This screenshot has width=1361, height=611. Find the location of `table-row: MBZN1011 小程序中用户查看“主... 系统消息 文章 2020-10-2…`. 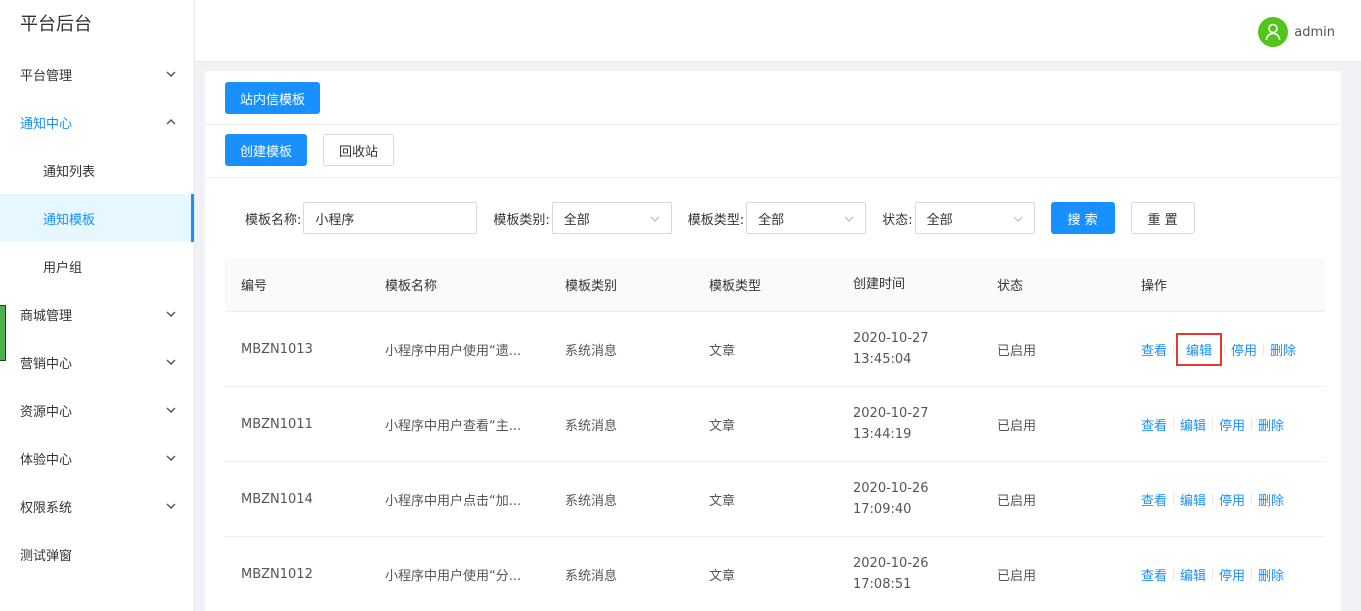

table-row: MBZN1011 小程序中用户查看“主... 系统消息 文章 2020-10-2… is located at coordinates (775, 424).